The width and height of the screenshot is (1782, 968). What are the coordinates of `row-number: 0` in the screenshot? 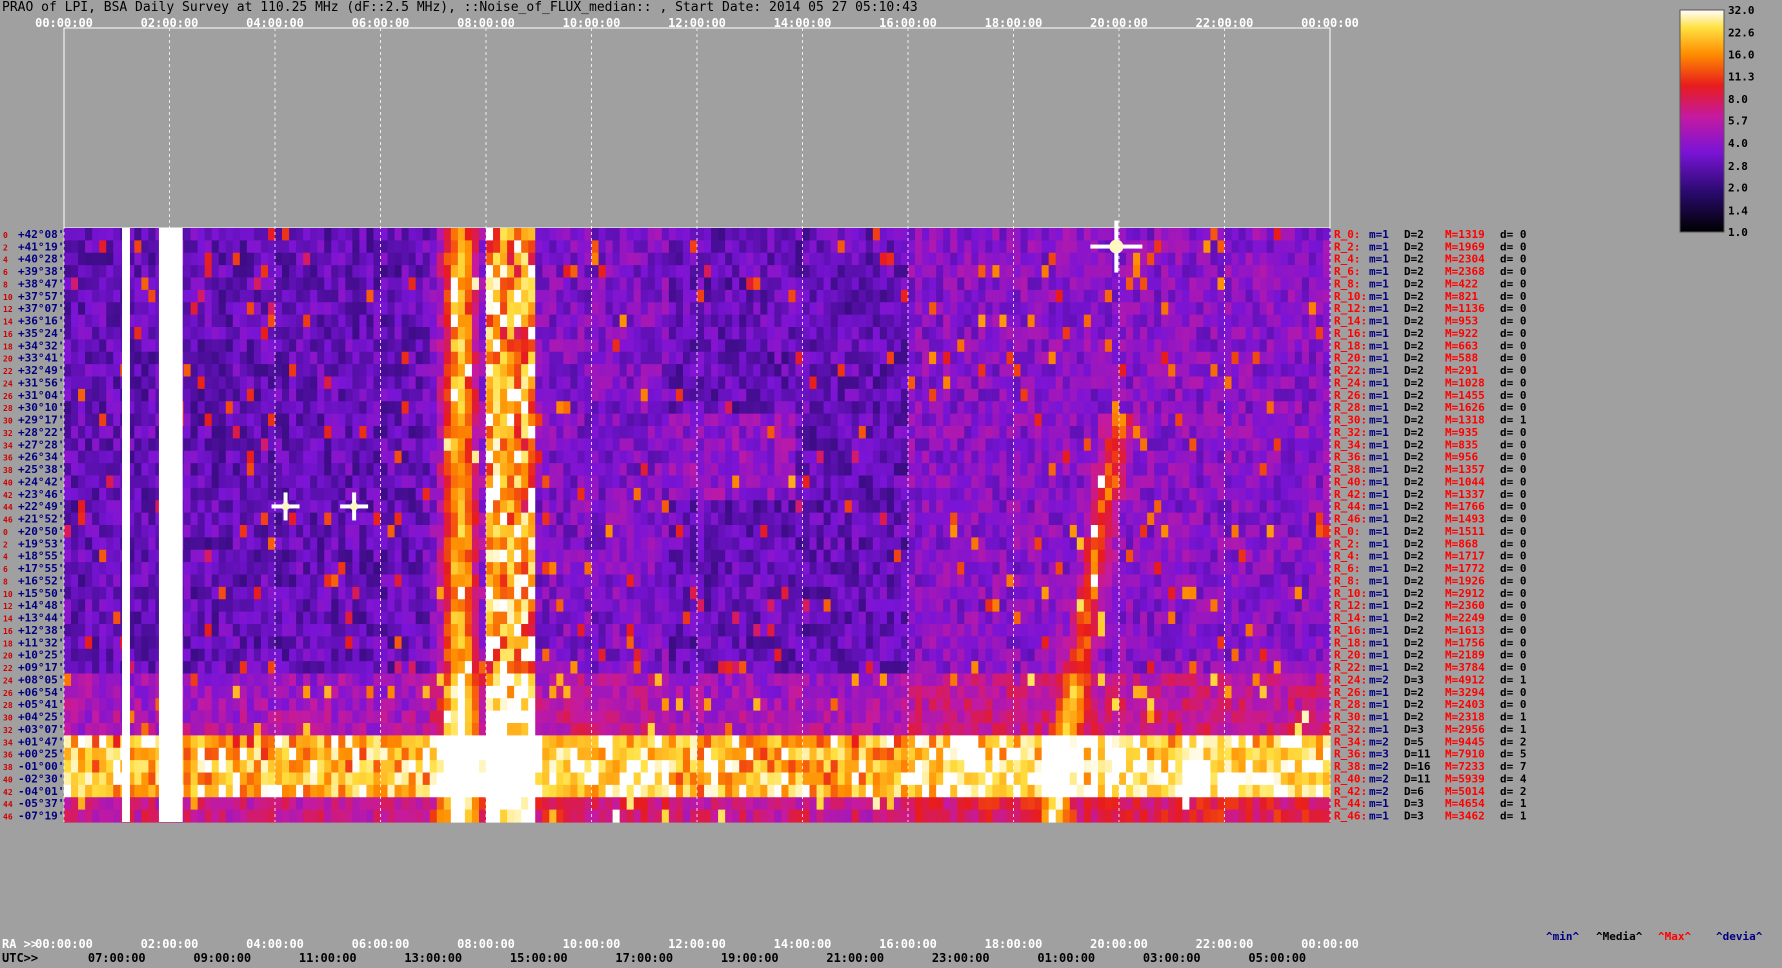 It's located at (5, 235).